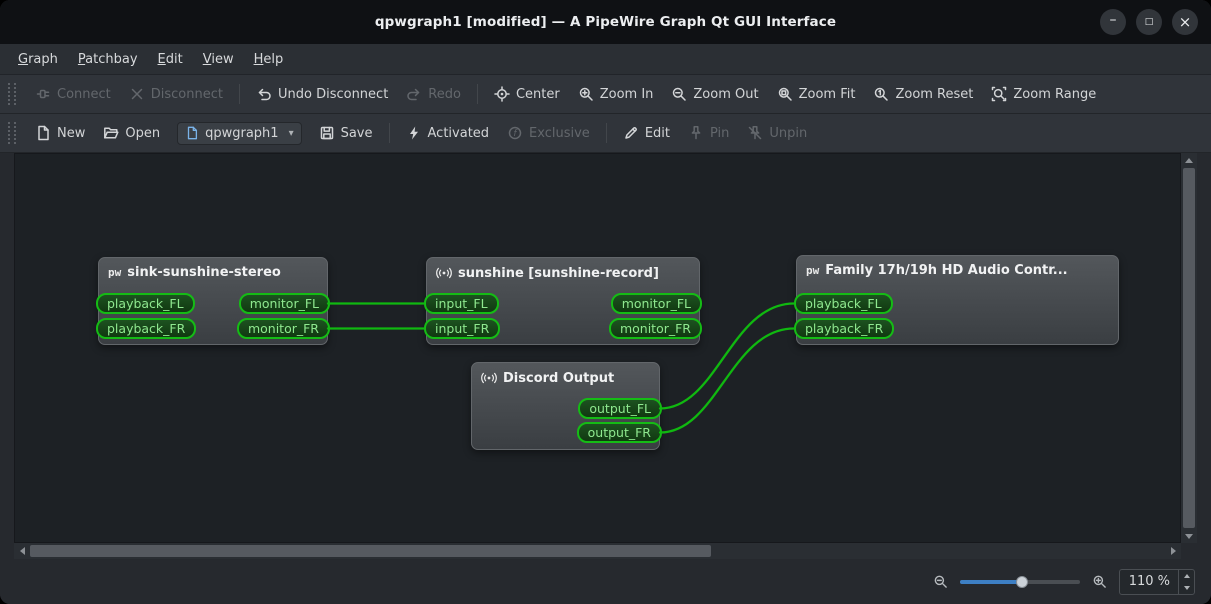 This screenshot has width=1211, height=604. Describe the element at coordinates (433, 94) in the screenshot. I see `redo-button: Redo` at that location.